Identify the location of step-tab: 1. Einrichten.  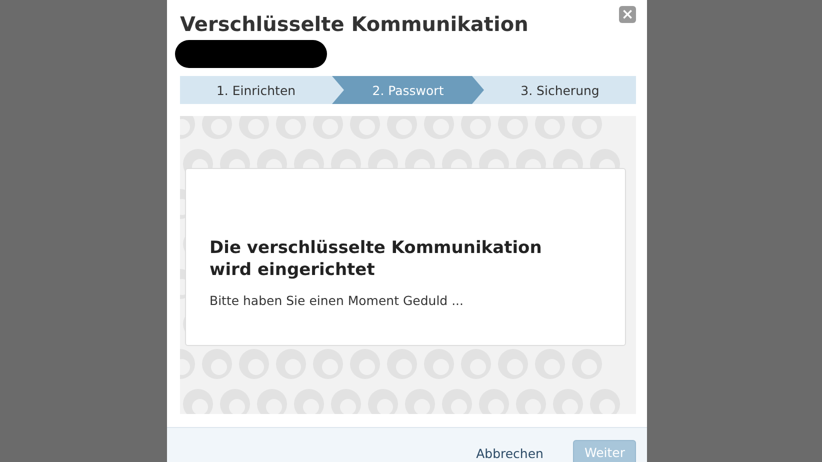
(256, 90).